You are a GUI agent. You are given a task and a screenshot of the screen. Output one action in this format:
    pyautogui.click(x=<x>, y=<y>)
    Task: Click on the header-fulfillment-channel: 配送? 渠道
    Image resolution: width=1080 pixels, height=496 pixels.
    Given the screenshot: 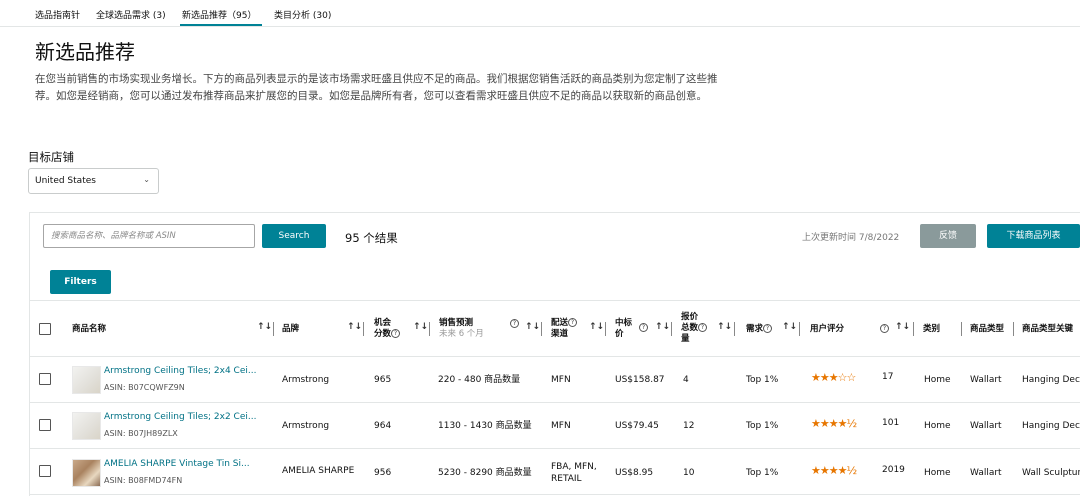 What is the action you would take?
    pyautogui.click(x=564, y=329)
    